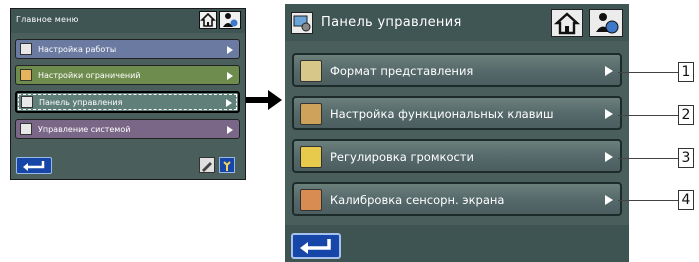 This screenshot has width=699, height=262. I want to click on menu-item-control-panel: Панель управления, so click(127, 102).